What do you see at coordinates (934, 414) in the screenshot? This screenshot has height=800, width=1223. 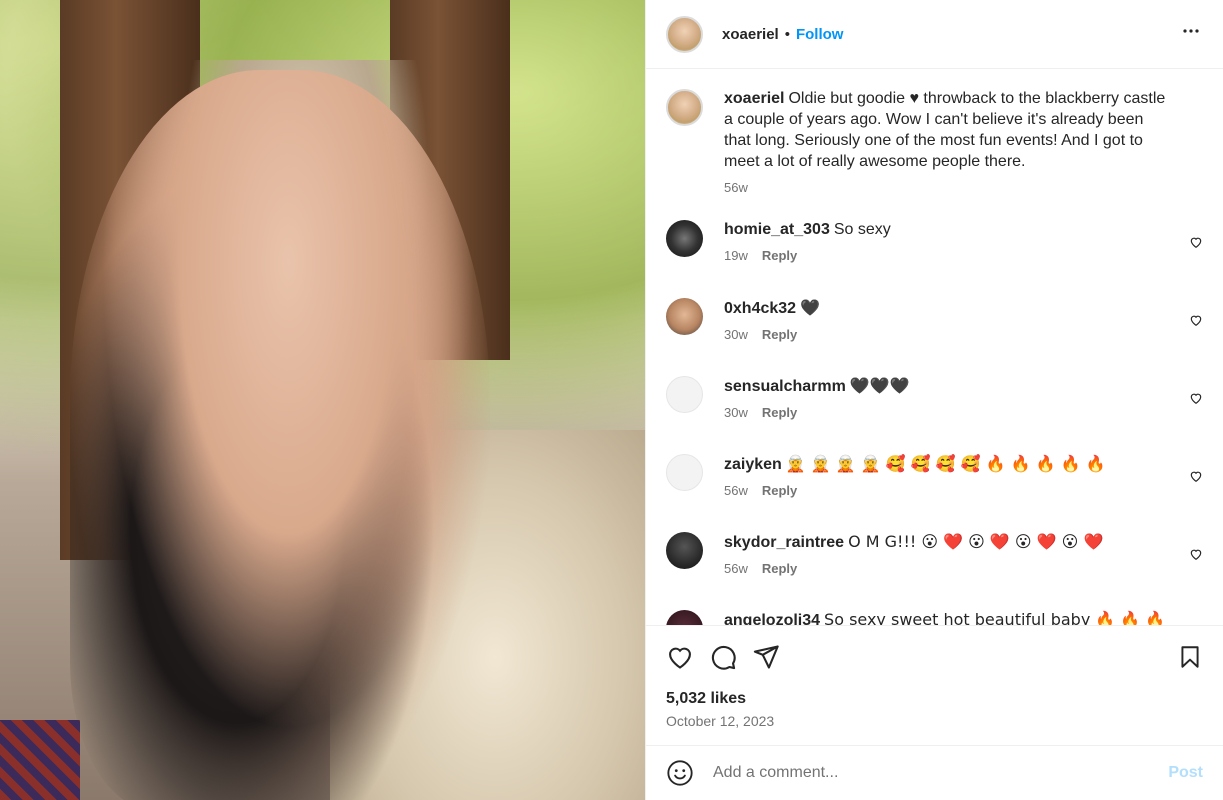 I see `comment-row: sensualcharmm 🖤🖤🖤 30w Reply` at bounding box center [934, 414].